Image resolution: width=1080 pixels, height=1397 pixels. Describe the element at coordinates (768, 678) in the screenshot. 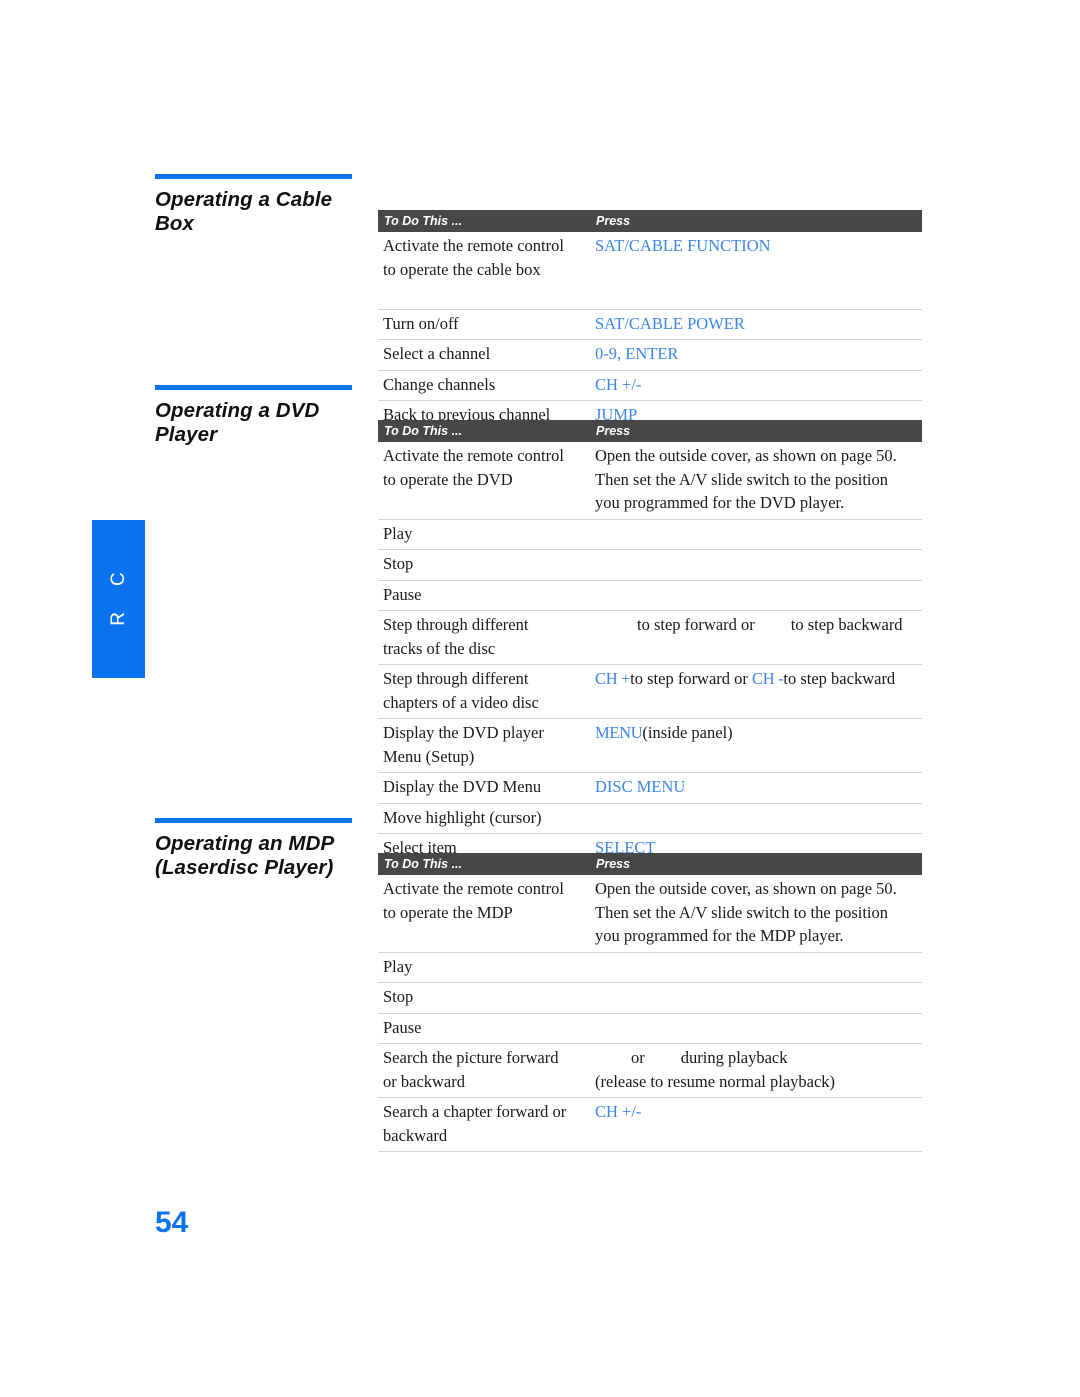

I see `press-key: CH -` at that location.